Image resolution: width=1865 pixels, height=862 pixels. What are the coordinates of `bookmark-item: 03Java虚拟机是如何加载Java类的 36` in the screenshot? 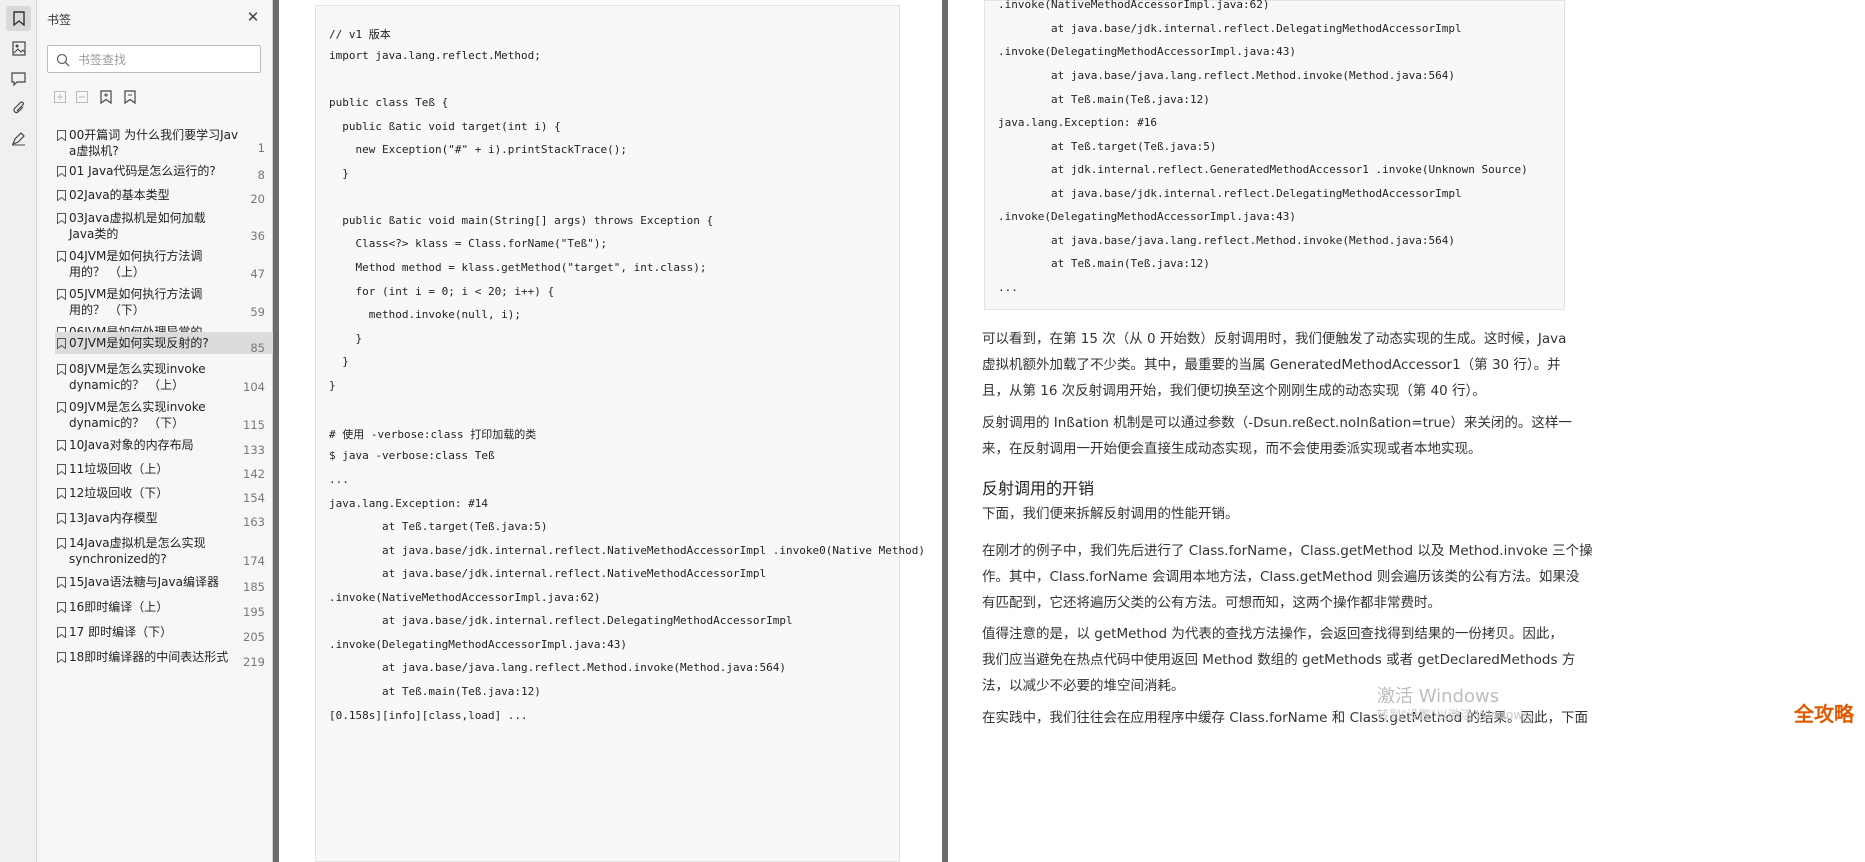 It's located at (164, 226).